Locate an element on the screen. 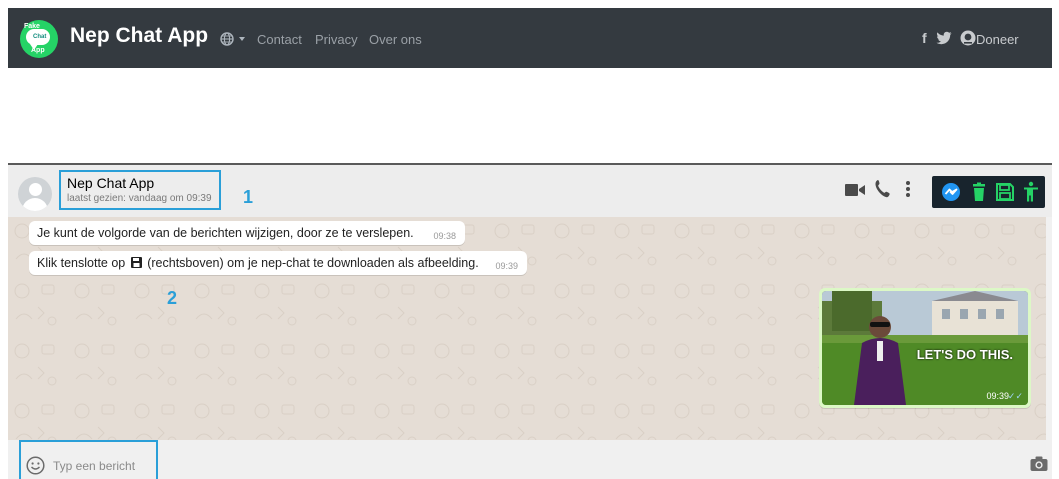  avatar is located at coordinates (35, 194).